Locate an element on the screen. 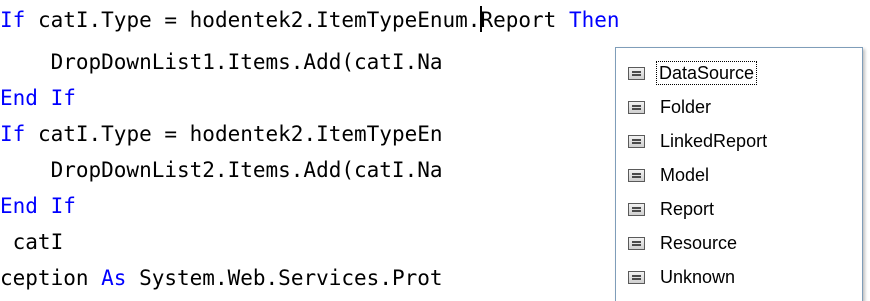  code-line-4: If catI.Type = hodentek2.ItemTypeEn is located at coordinates (221, 134).